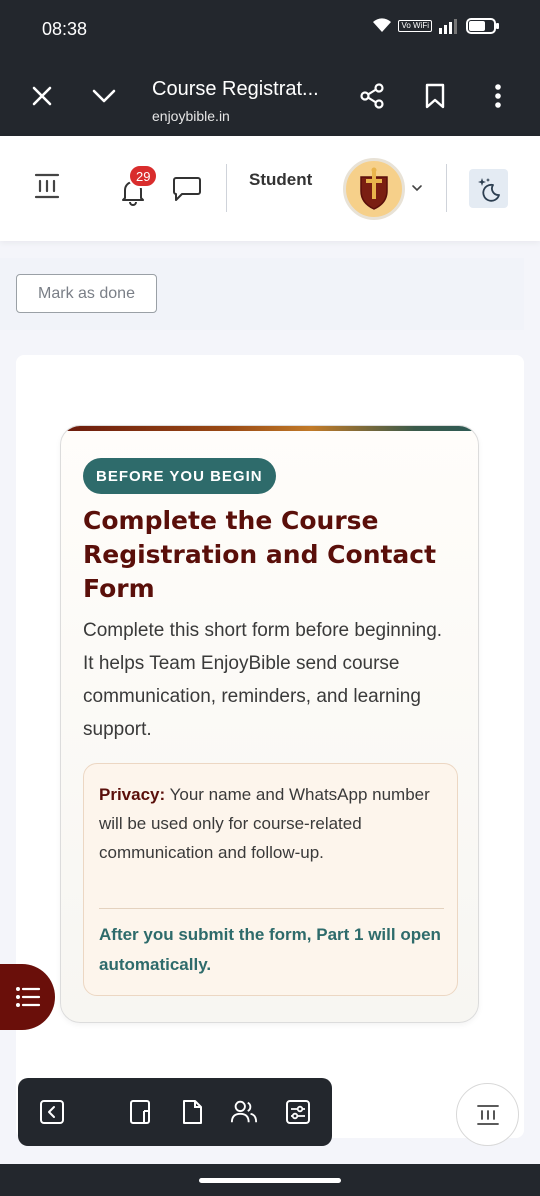  What do you see at coordinates (482, 26) in the screenshot?
I see `battery-icon` at bounding box center [482, 26].